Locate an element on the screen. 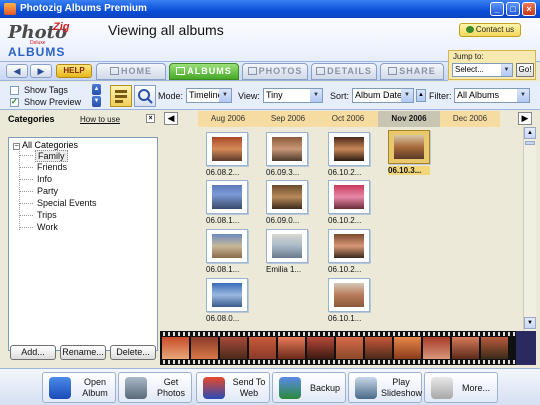 The width and height of the screenshot is (540, 405). mode-label: Mode: is located at coordinates (171, 96).